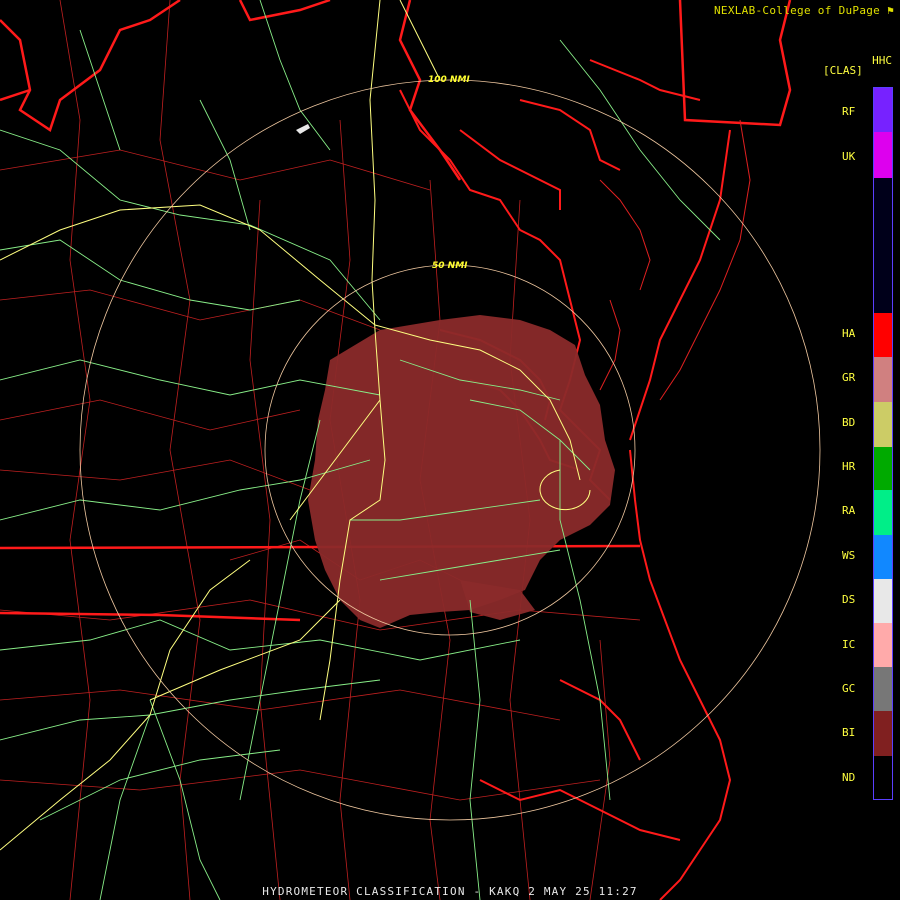 The width and height of the screenshot is (900, 900). I want to click on product-code: HHC, so click(882, 60).